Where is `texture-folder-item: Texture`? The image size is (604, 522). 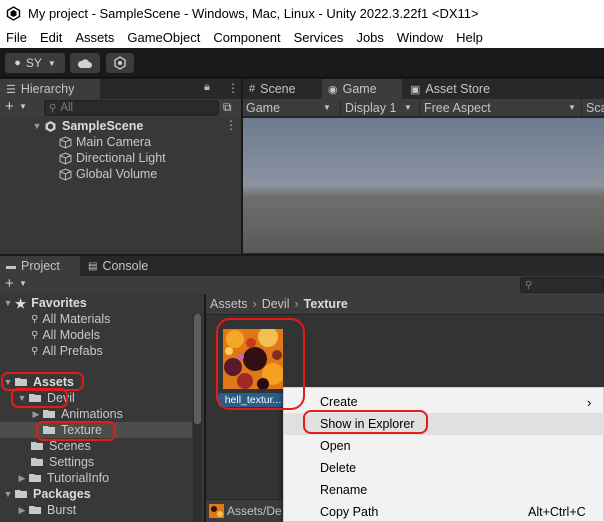 texture-folder-item: Texture is located at coordinates (72, 430).